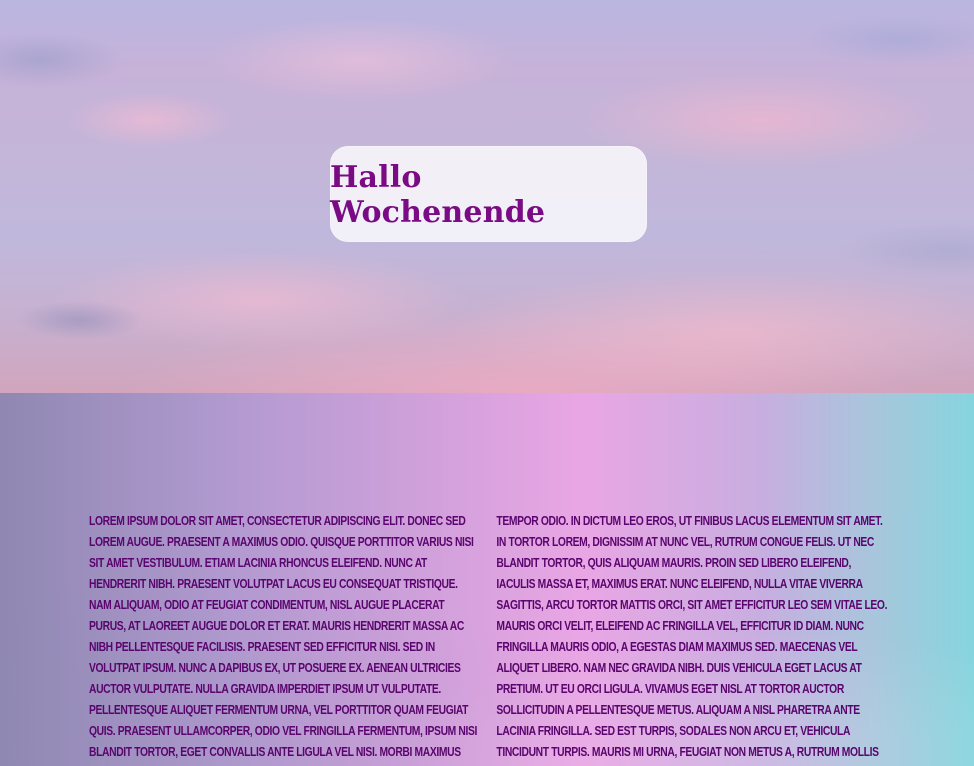  Describe the element at coordinates (438, 195) in the screenshot. I see `page-title: Hallo Wochenende` at that location.